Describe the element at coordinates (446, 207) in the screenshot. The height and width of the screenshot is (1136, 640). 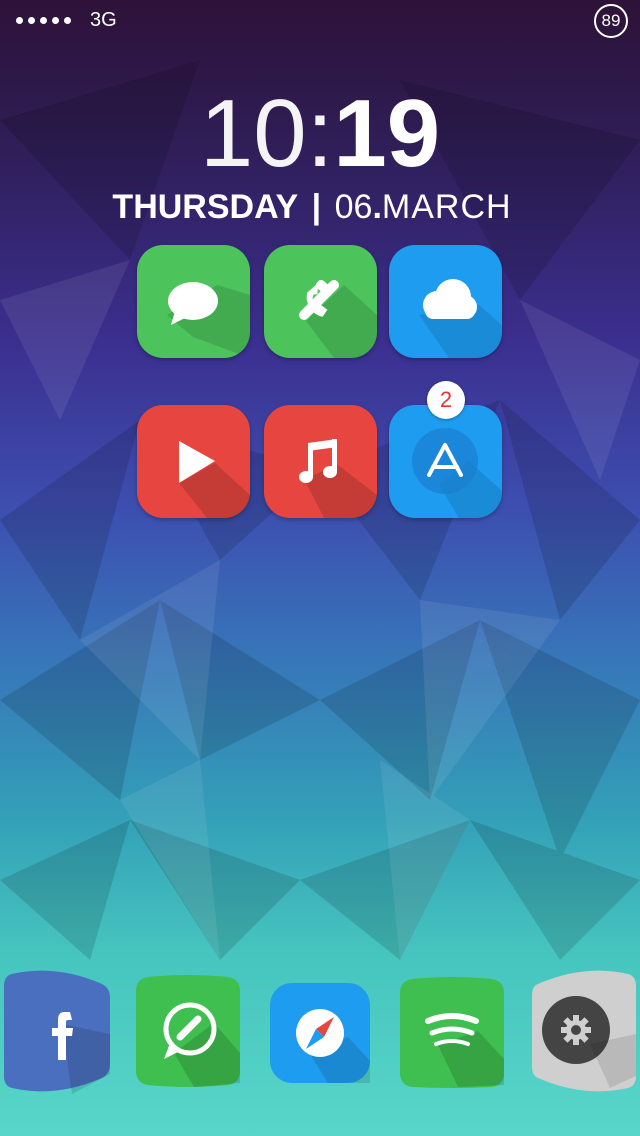
I see `date-month: MARCH` at that location.